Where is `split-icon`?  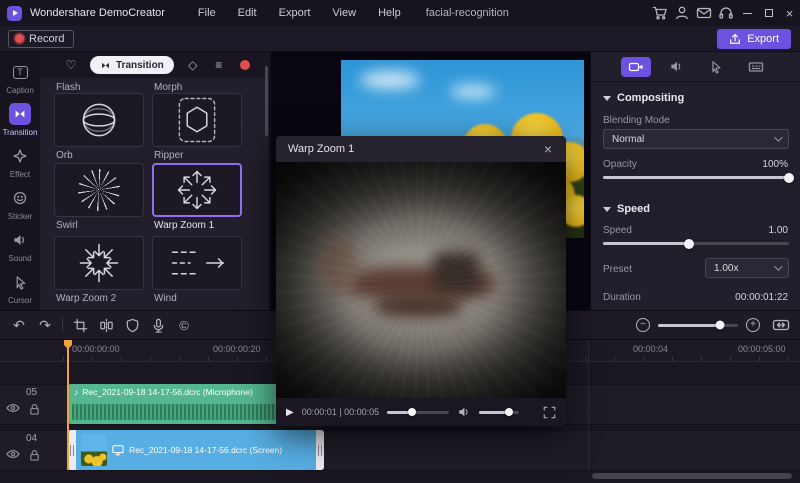
split-icon is located at coordinates (106, 325).